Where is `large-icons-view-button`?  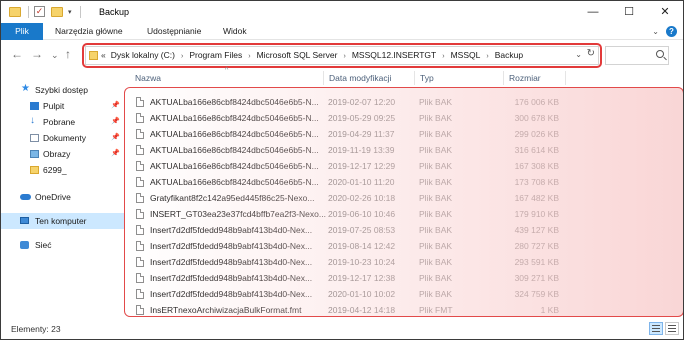 large-icons-view-button is located at coordinates (672, 328).